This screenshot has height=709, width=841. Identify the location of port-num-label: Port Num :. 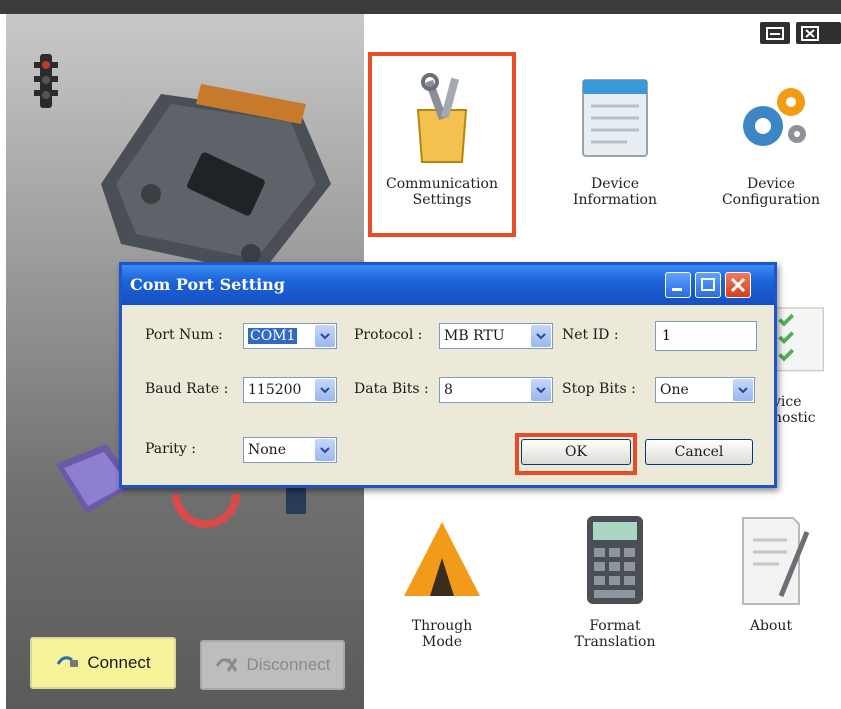
(184, 335).